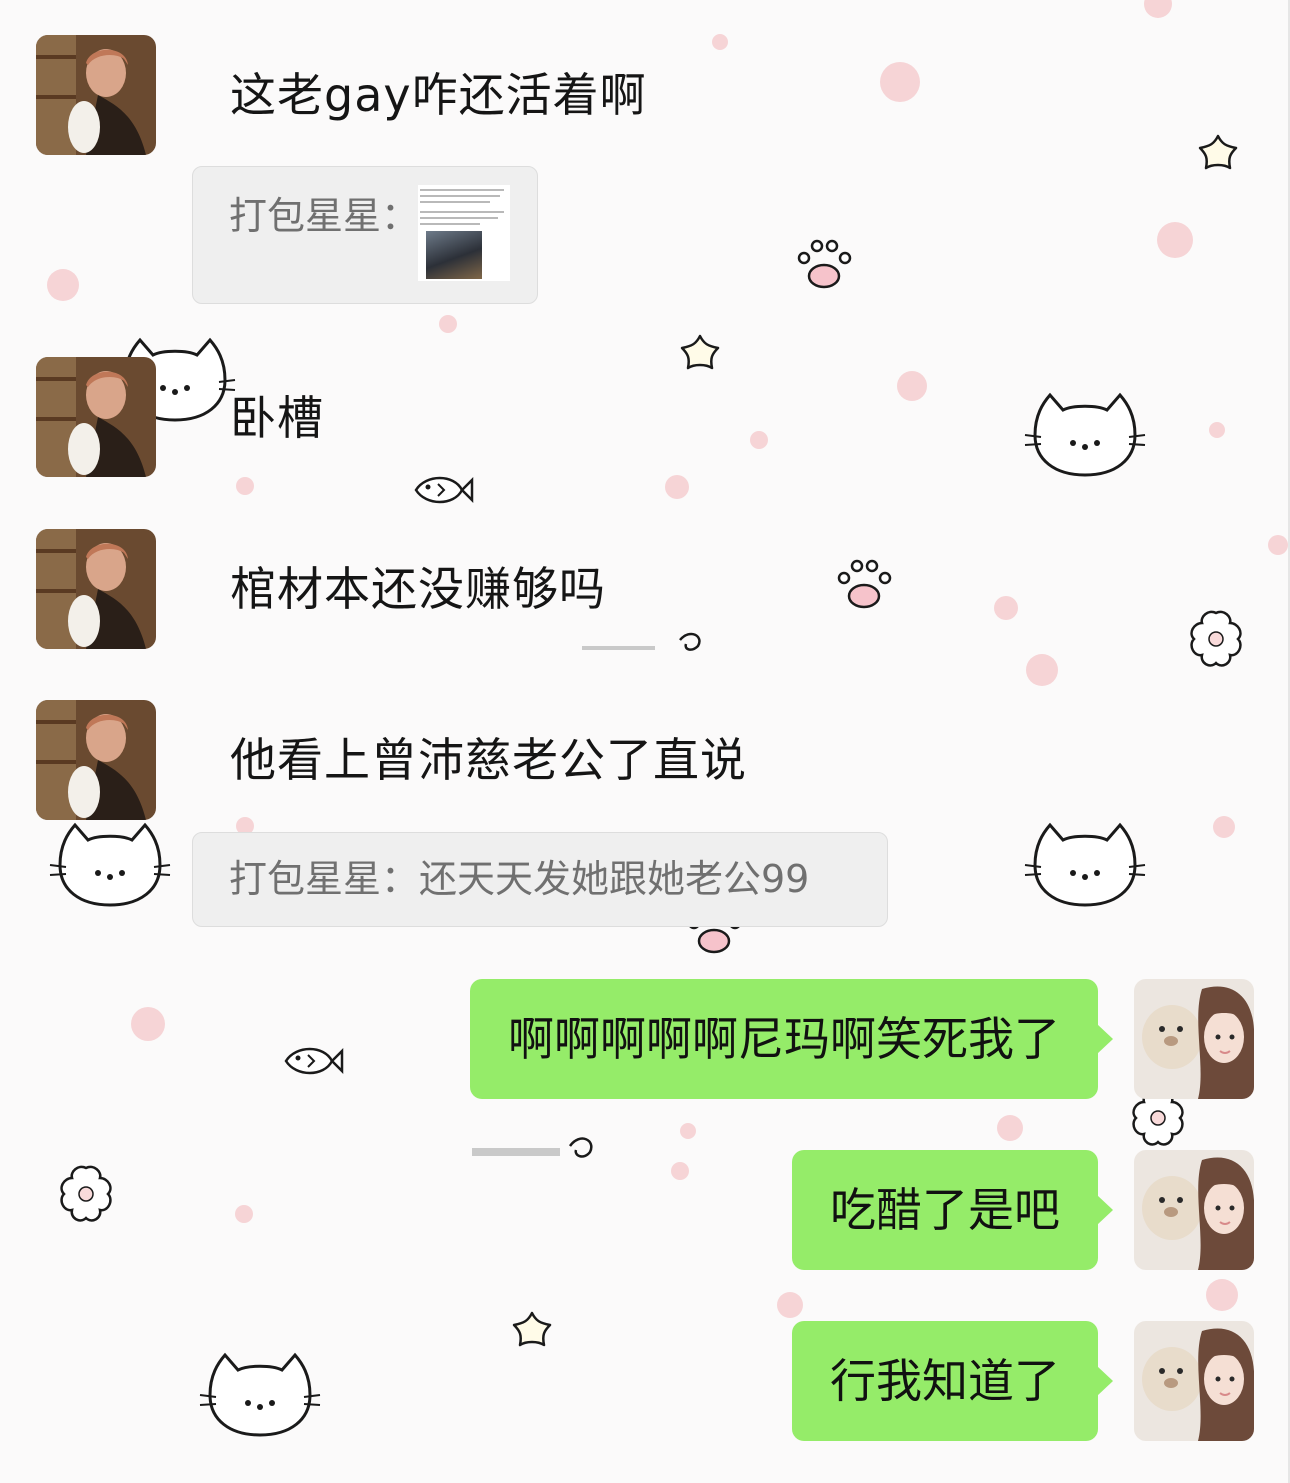 The image size is (1290, 1483). I want to click on quote-label: 打包星星：, so click(324, 216).